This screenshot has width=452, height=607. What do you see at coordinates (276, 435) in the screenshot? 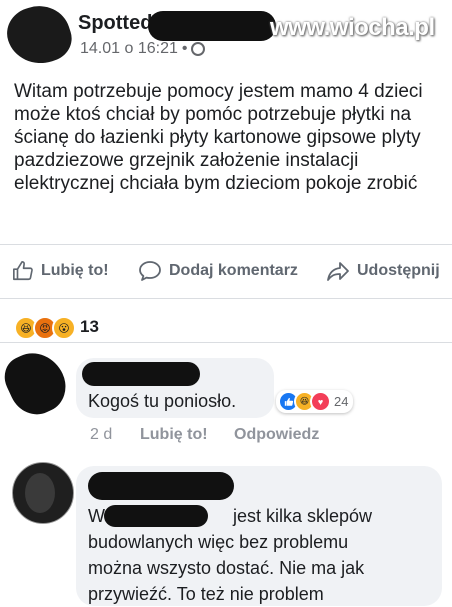
I see `comment-reply-button: Odpowiedz` at bounding box center [276, 435].